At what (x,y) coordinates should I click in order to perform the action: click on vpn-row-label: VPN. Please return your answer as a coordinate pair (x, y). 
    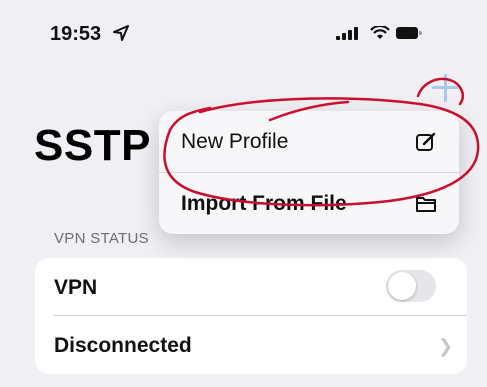
    Looking at the image, I should click on (76, 287).